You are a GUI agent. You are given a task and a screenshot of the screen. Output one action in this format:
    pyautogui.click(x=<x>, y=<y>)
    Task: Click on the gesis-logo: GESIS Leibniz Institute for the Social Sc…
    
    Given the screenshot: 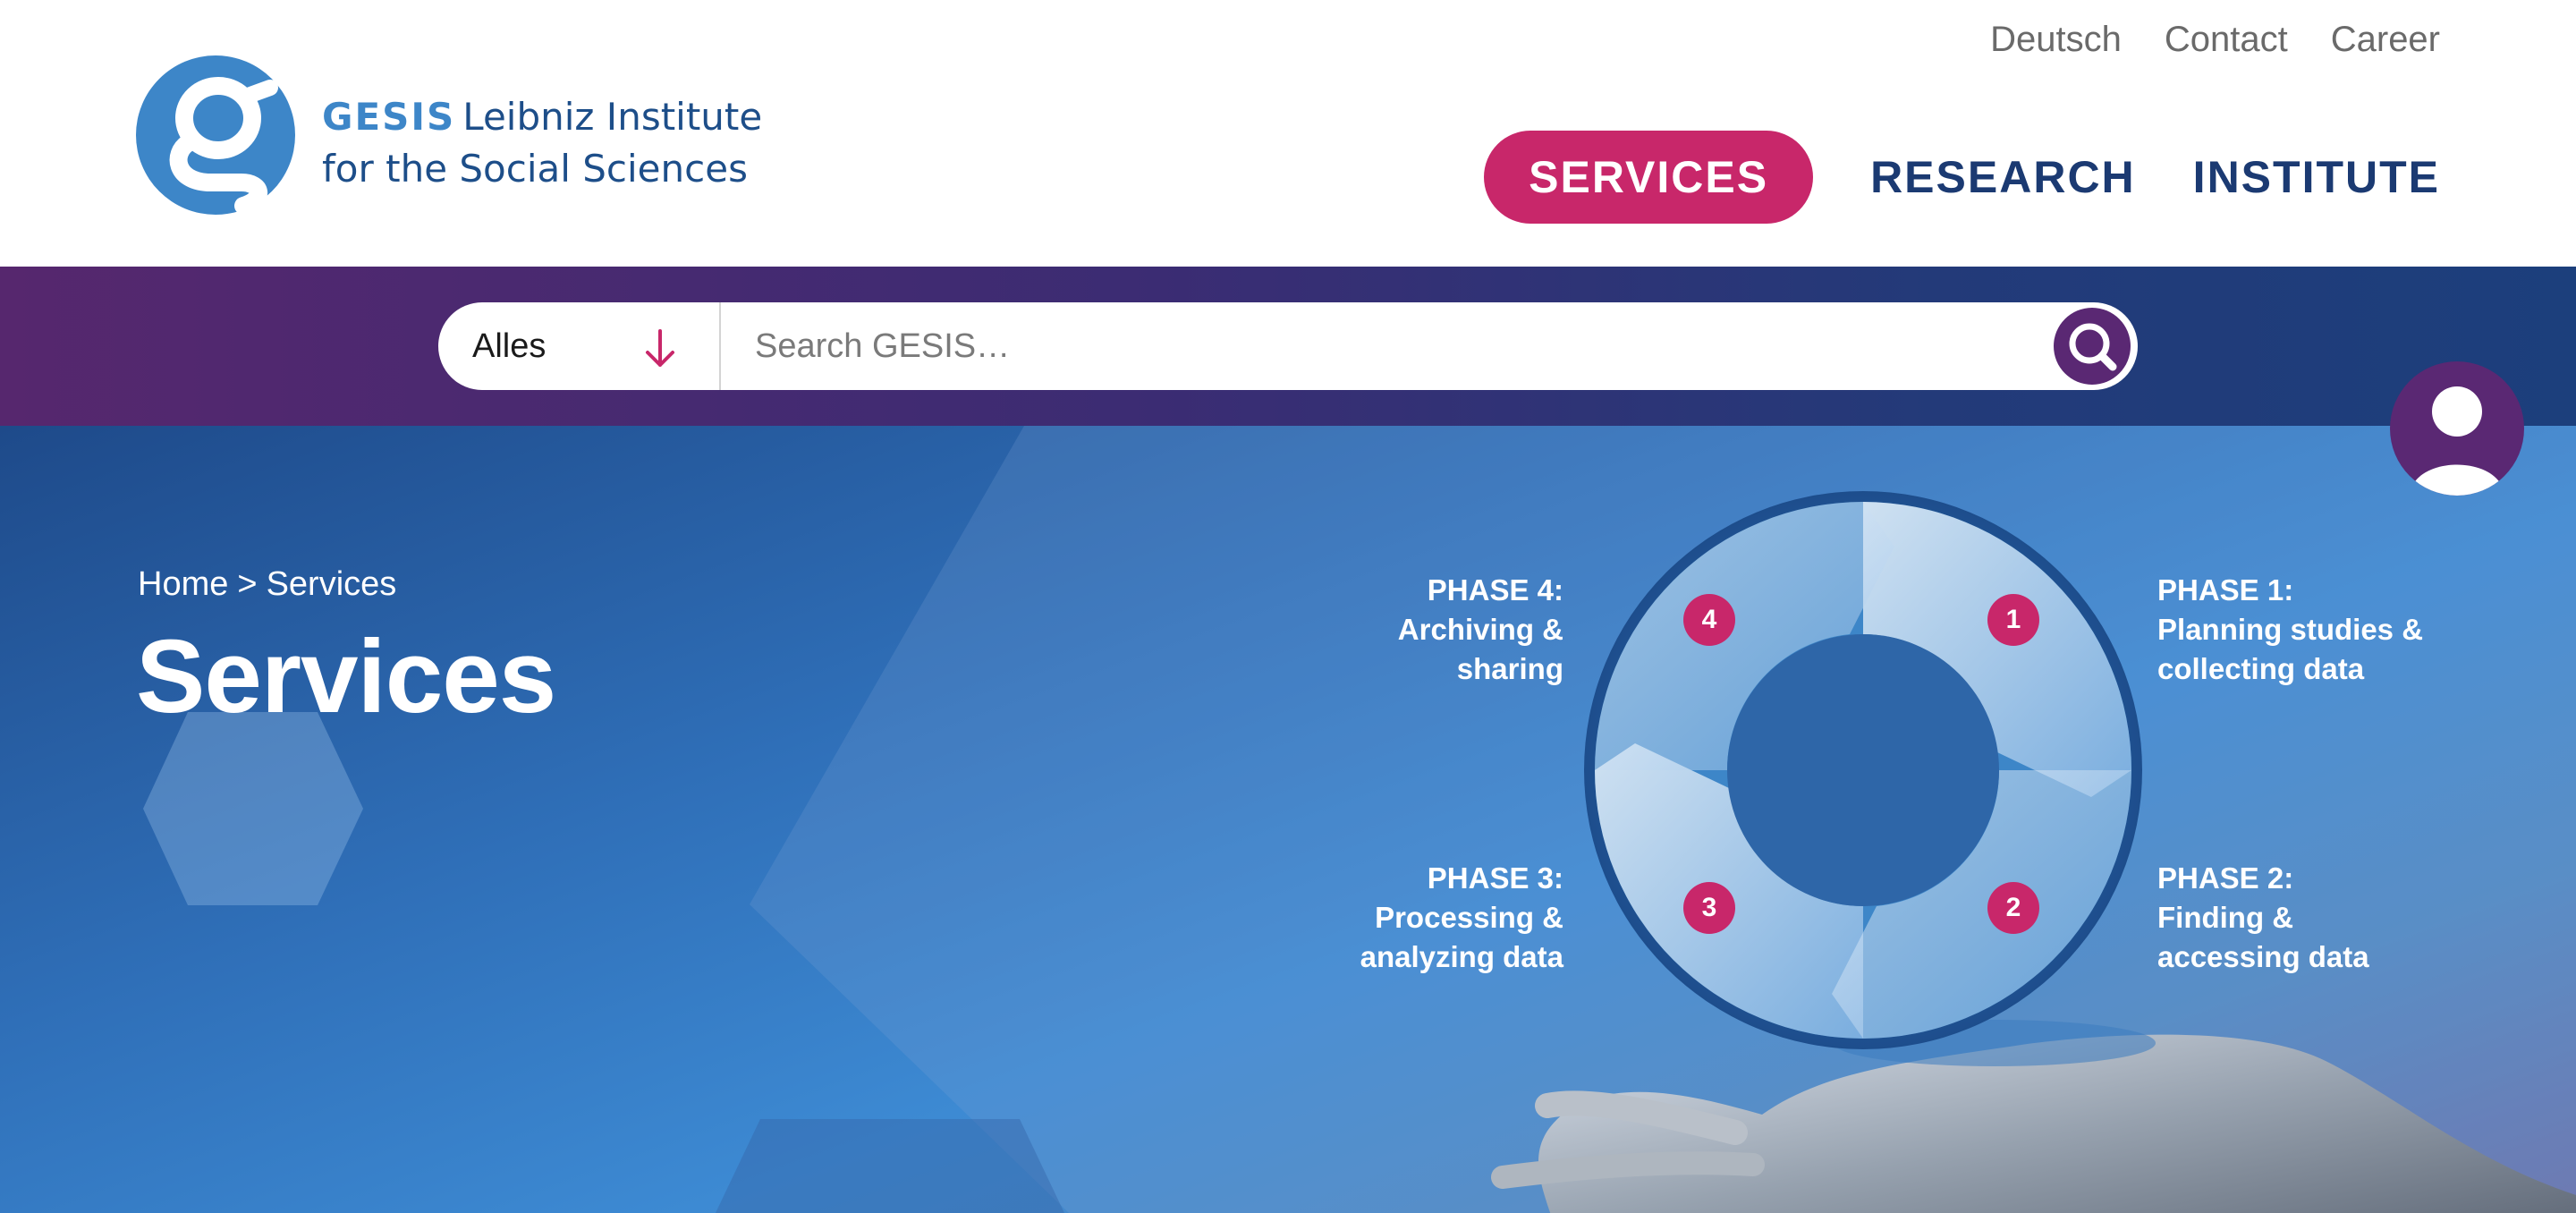 What is the action you would take?
    pyautogui.click(x=449, y=135)
    